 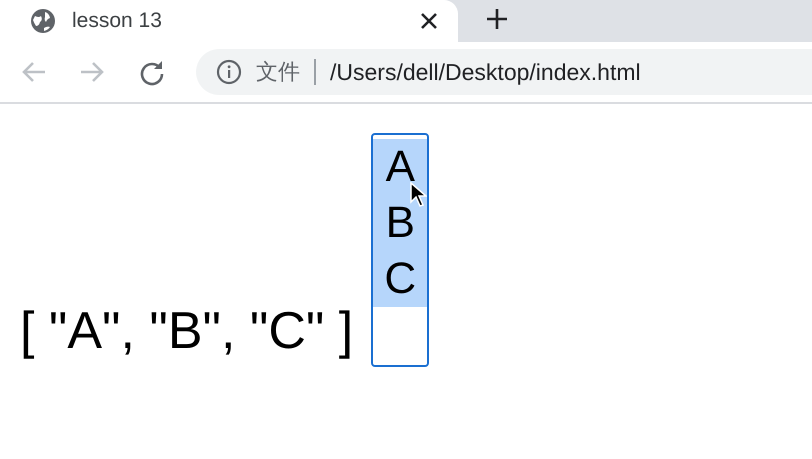 I want to click on close-icon, so click(x=429, y=21).